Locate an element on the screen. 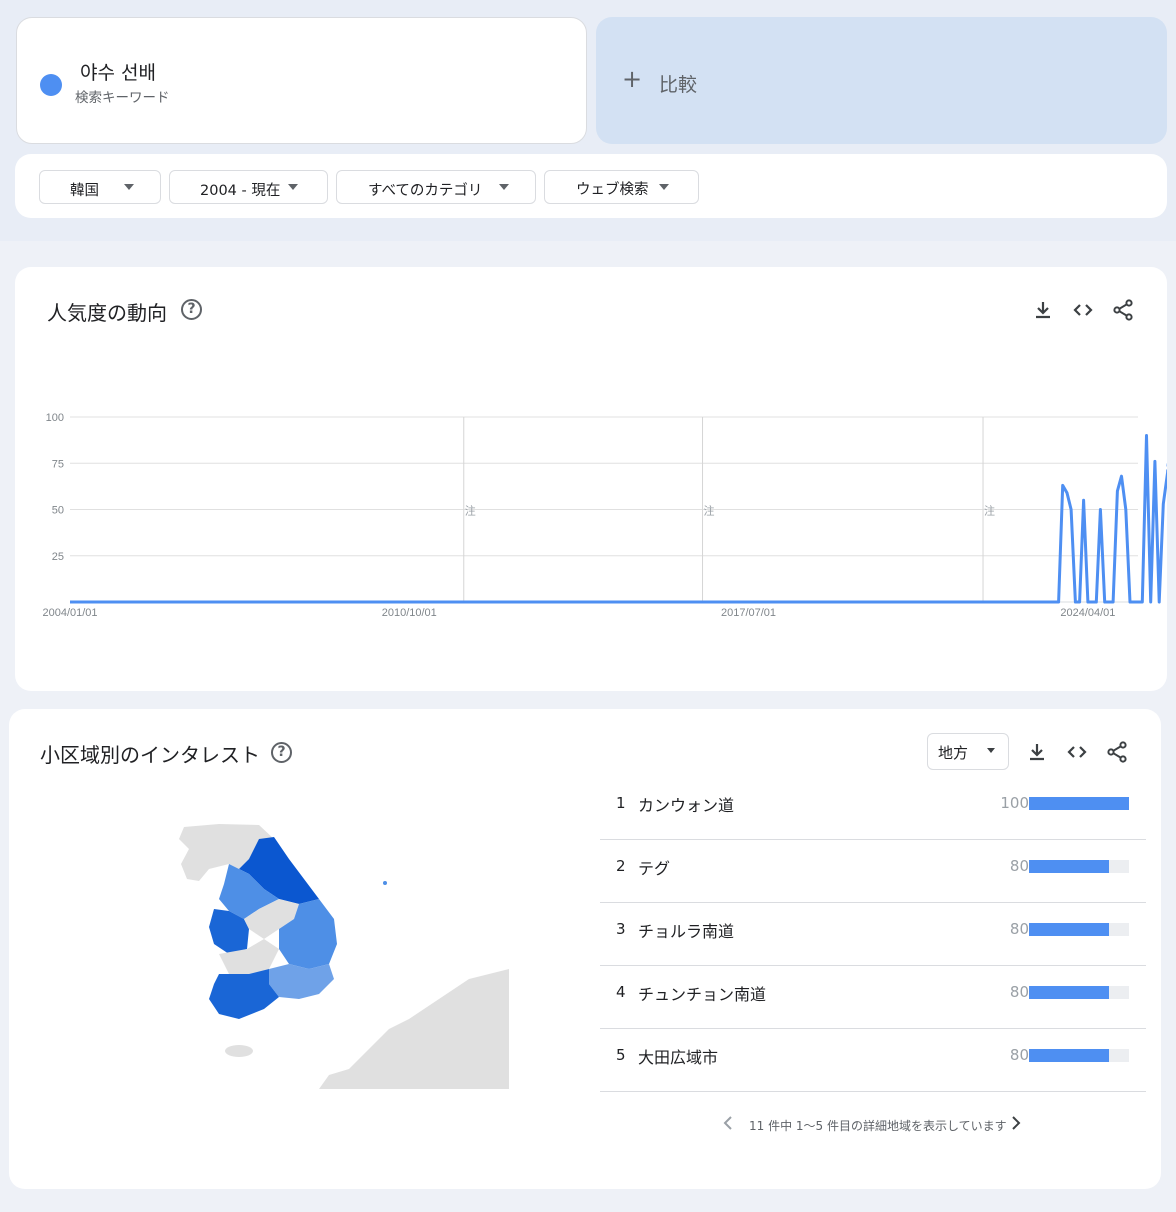 This screenshot has width=1176, height=1212. subregion-name: カンウォン道 is located at coordinates (686, 804).